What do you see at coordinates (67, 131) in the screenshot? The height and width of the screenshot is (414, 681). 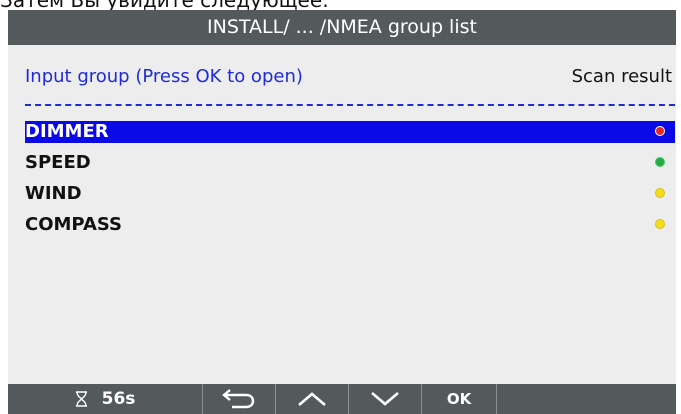 I see `group-label: DIMMER` at bounding box center [67, 131].